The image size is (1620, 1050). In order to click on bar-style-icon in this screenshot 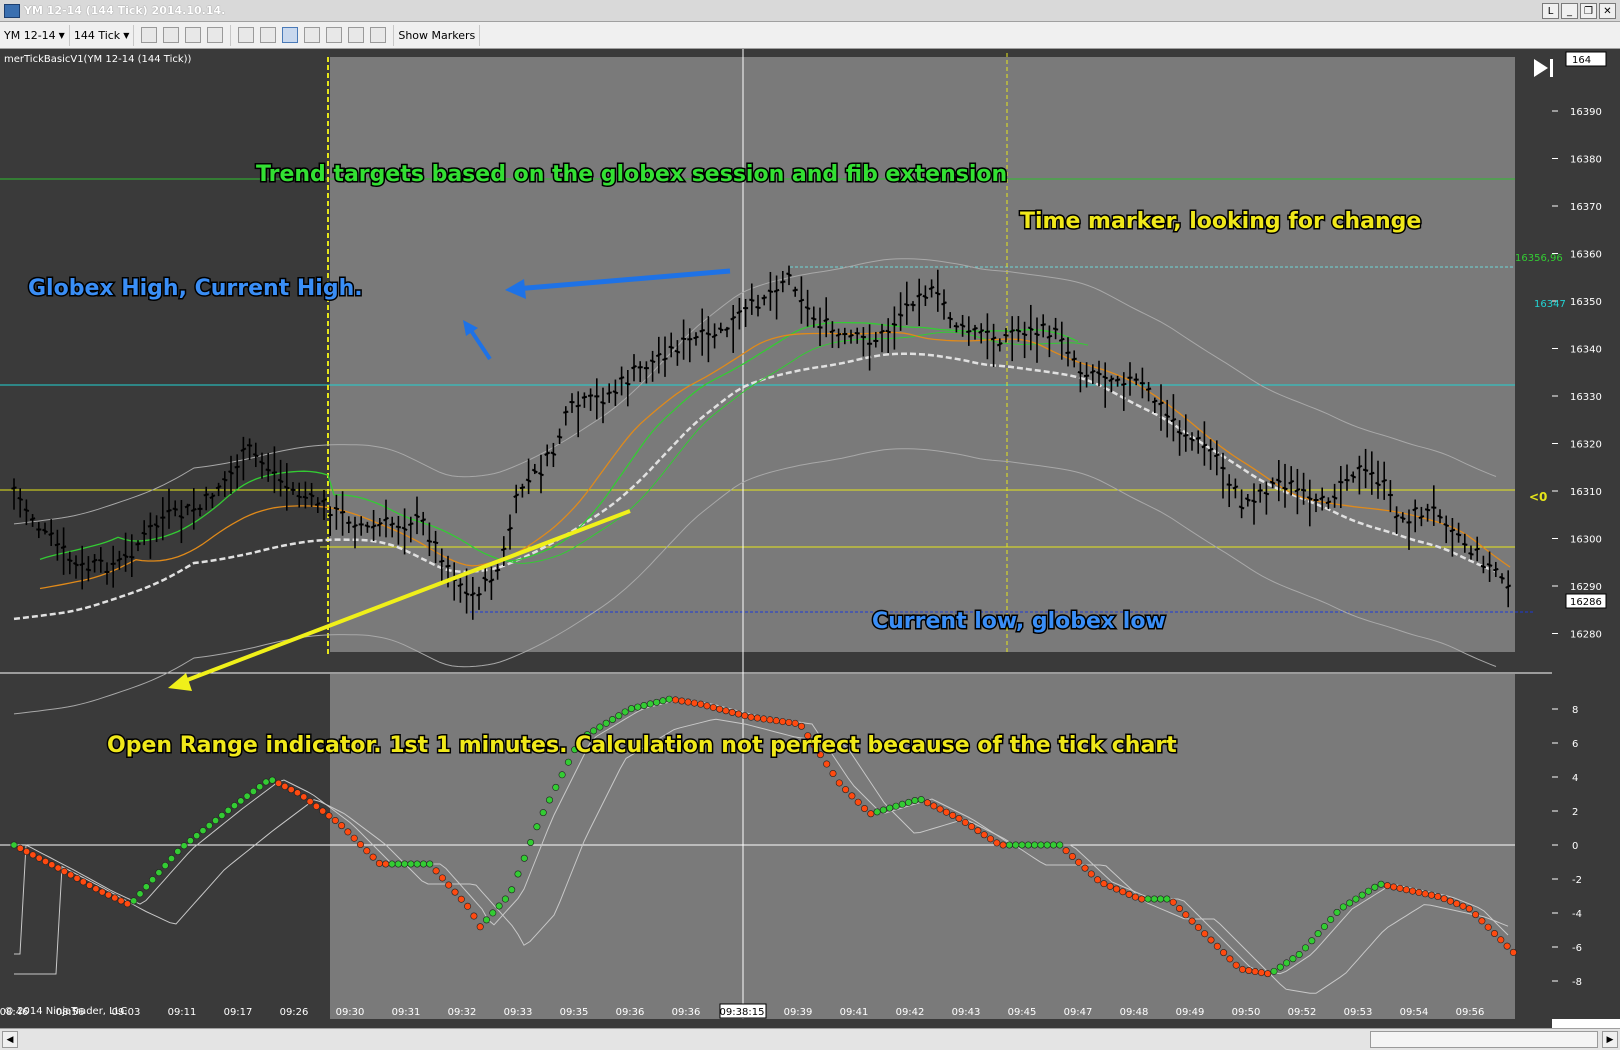, I will do `click(149, 35)`.